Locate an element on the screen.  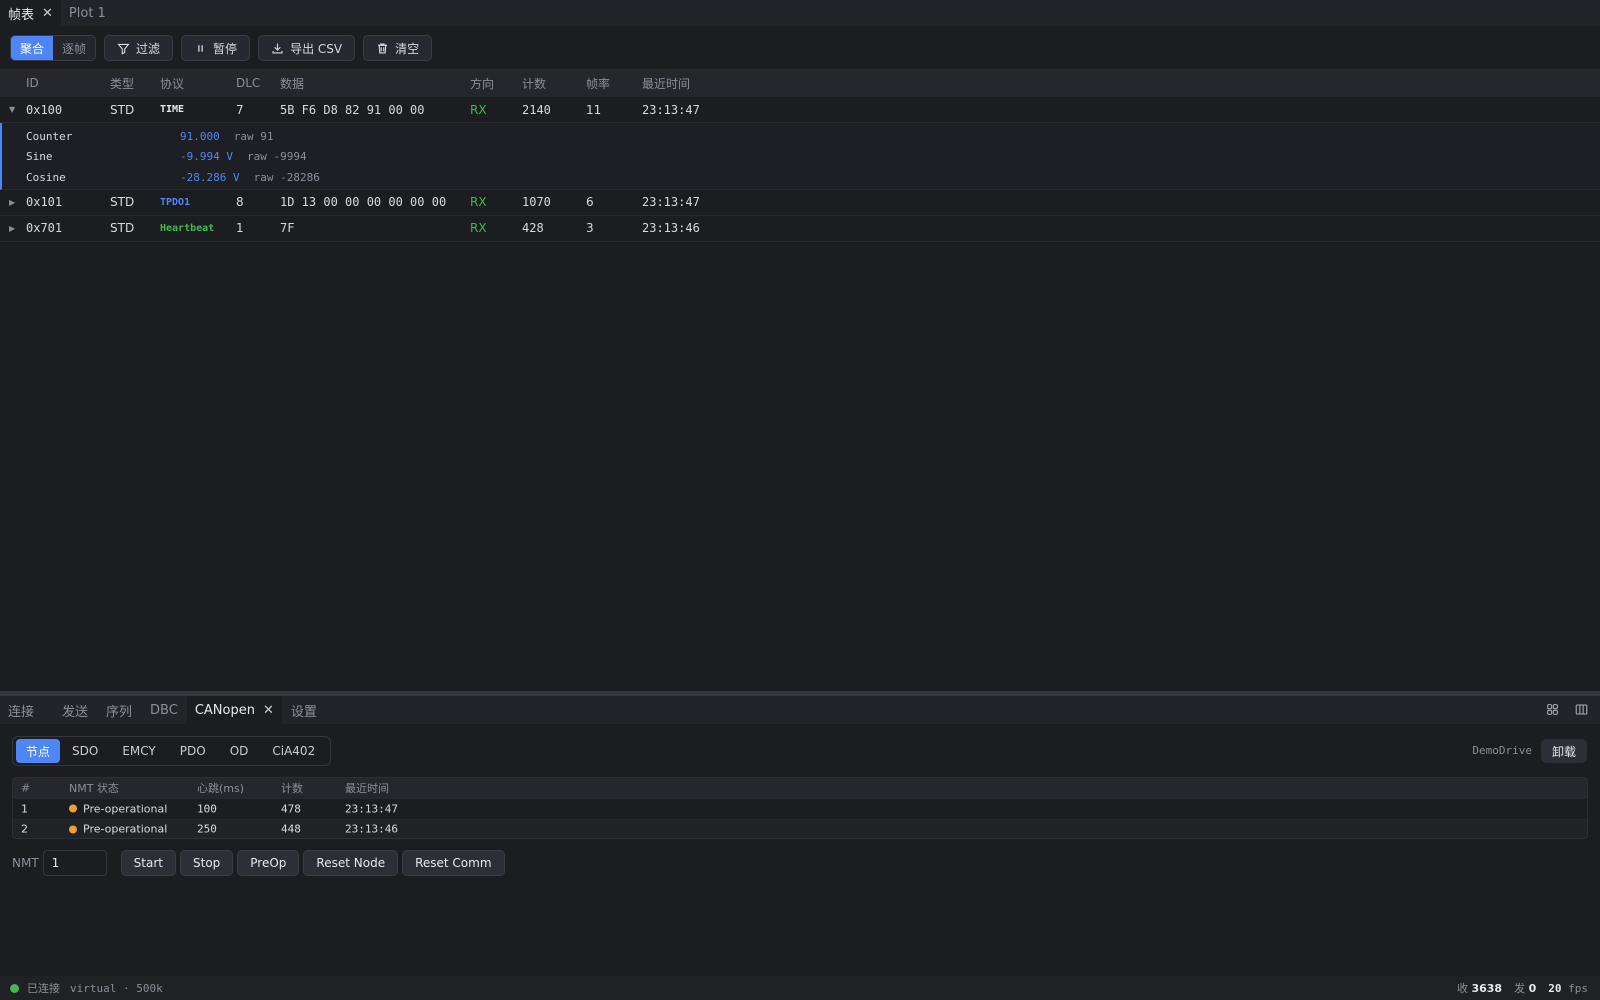
nmt-start-button: Start is located at coordinates (148, 863).